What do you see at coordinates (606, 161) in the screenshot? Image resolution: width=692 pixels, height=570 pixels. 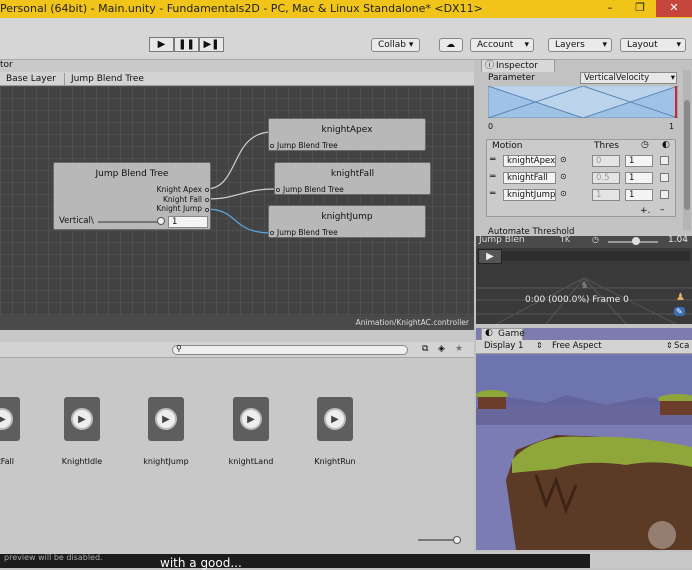 I see `threshold-field: 0` at bounding box center [606, 161].